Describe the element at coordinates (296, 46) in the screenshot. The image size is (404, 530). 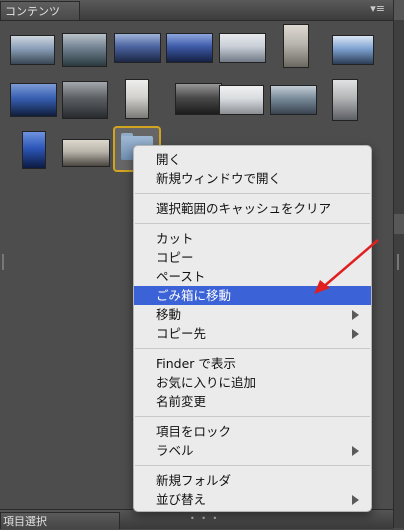
I see `photo-snow-statue` at that location.